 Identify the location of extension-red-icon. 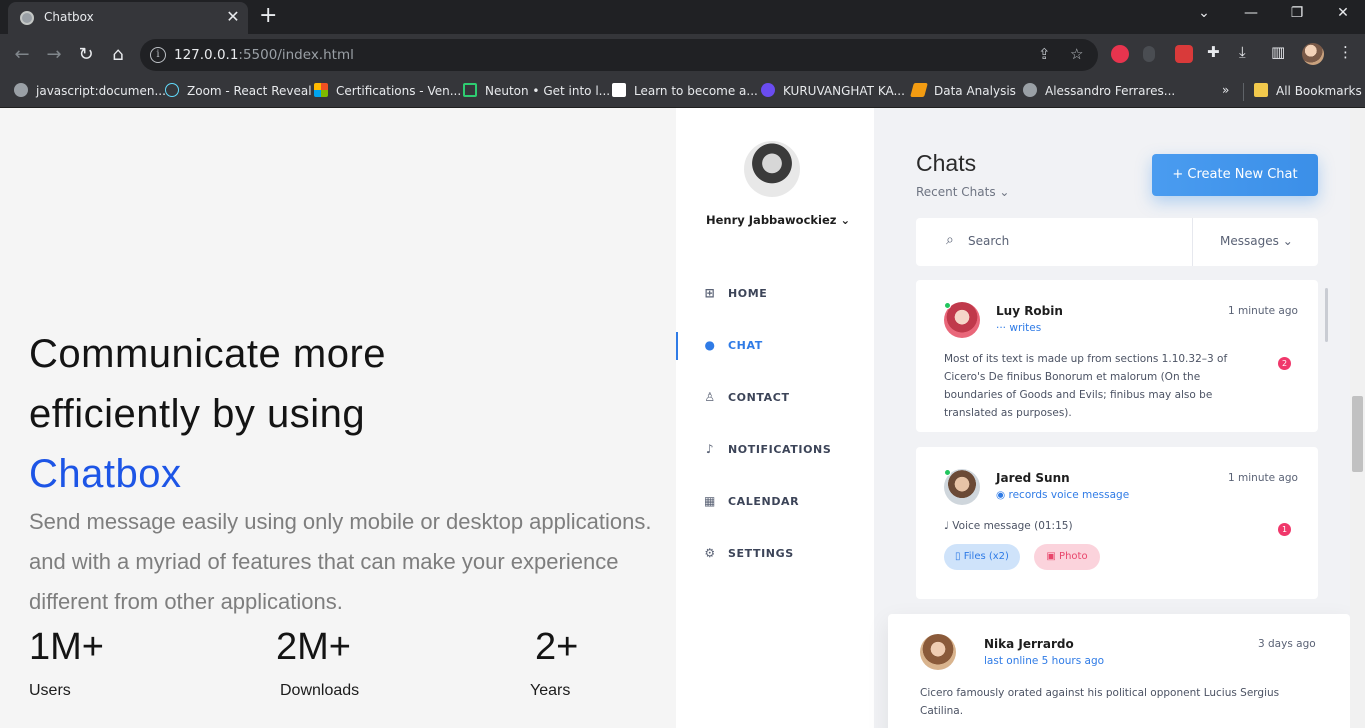
(1120, 54).